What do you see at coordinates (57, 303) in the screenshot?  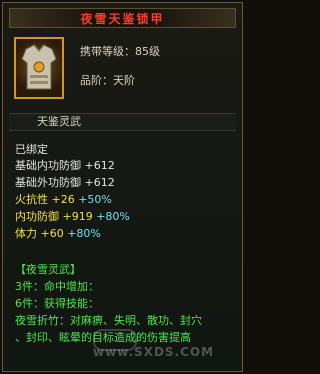 I see `set-bonus-6: 6件：获得技能：` at bounding box center [57, 303].